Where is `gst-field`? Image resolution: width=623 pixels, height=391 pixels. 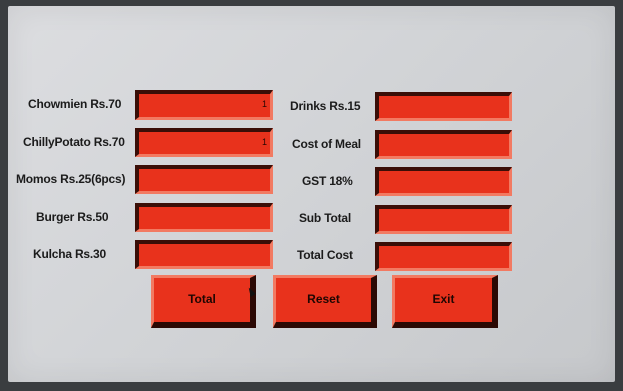 gst-field is located at coordinates (443, 181).